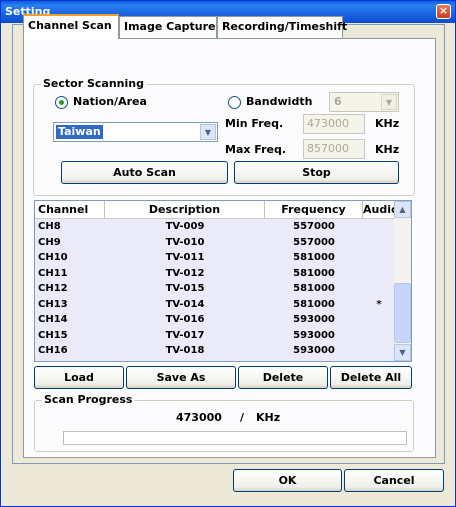  What do you see at coordinates (185, 226) in the screenshot?
I see `cell-description: TV-009` at bounding box center [185, 226].